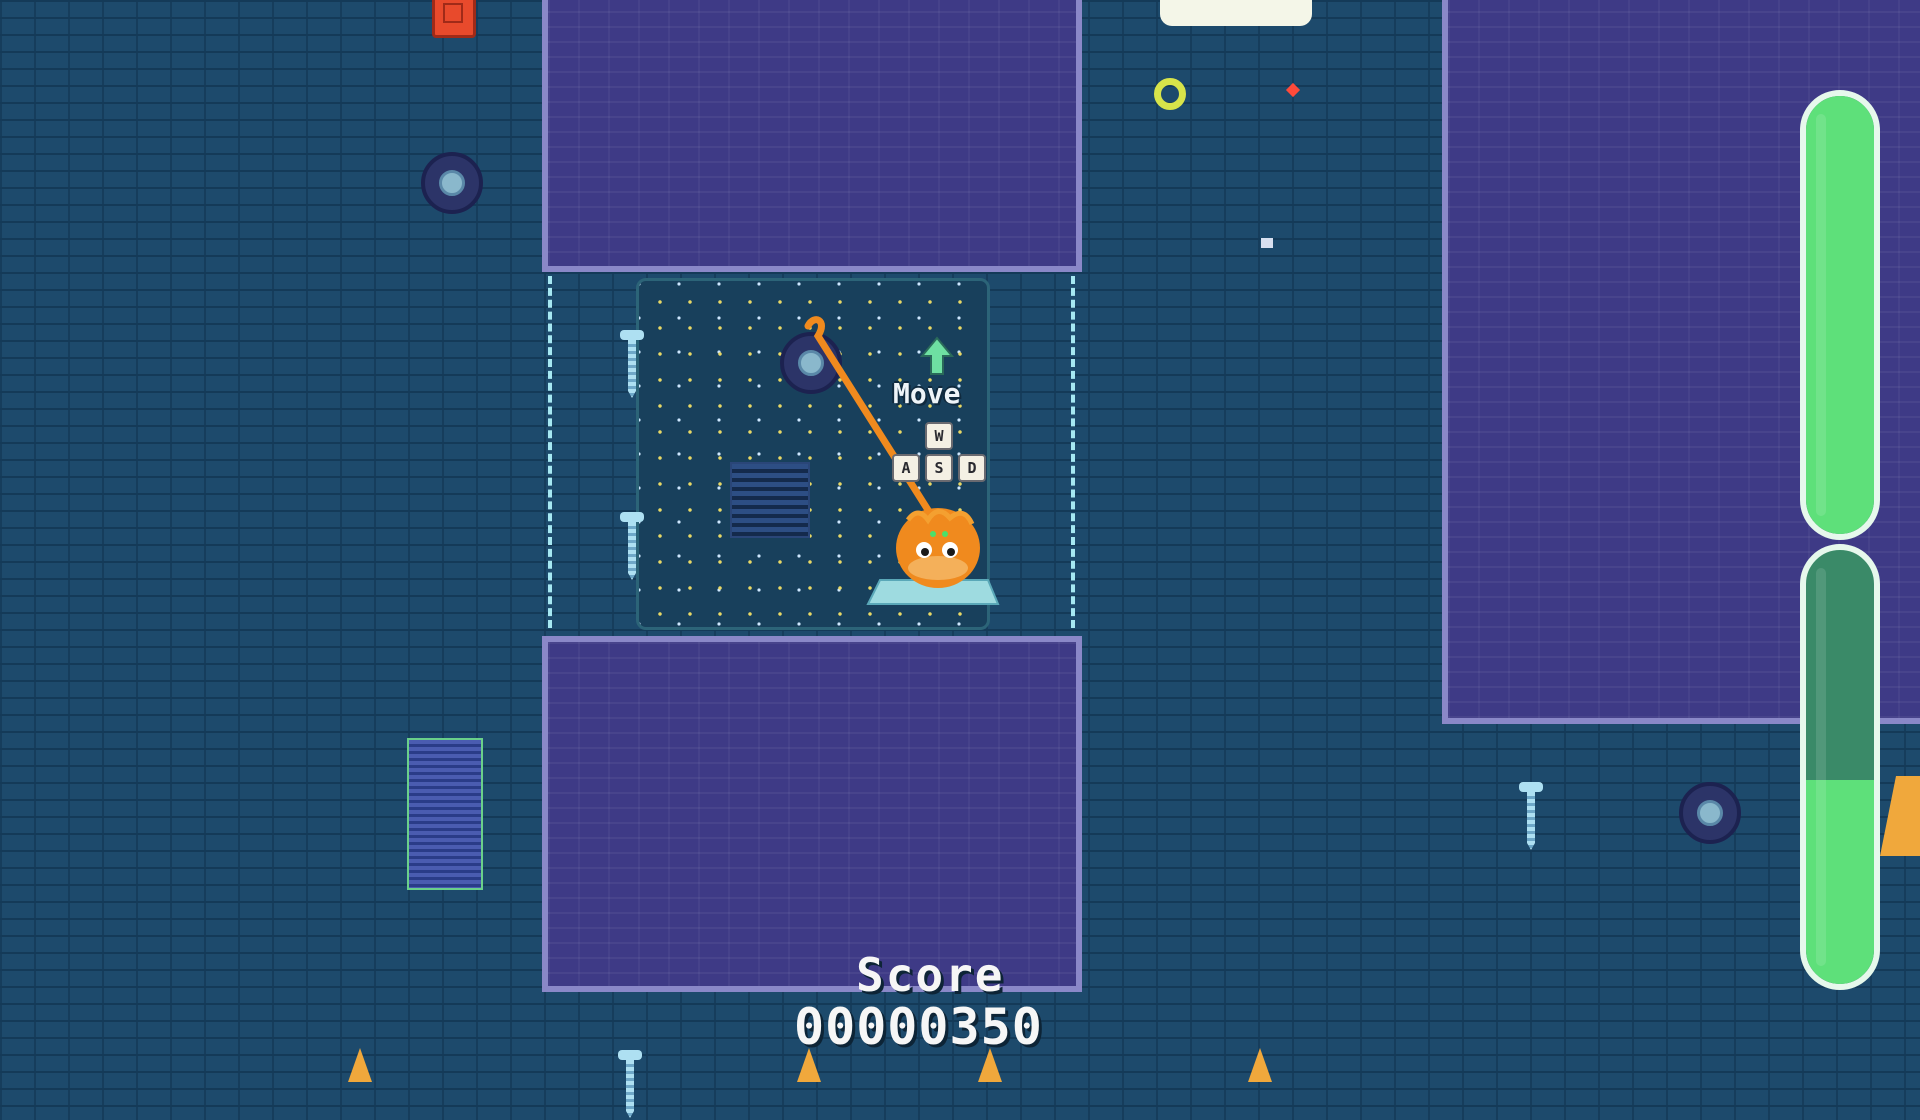 This screenshot has width=1920, height=1120. What do you see at coordinates (1236, 13) in the screenshot?
I see `top-panel` at bounding box center [1236, 13].